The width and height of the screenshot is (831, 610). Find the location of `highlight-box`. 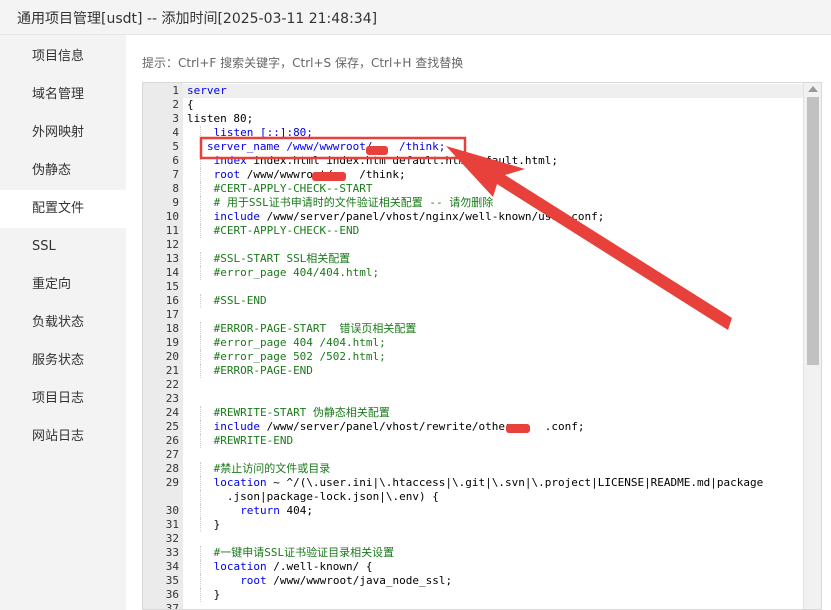

highlight-box is located at coordinates (333, 148).